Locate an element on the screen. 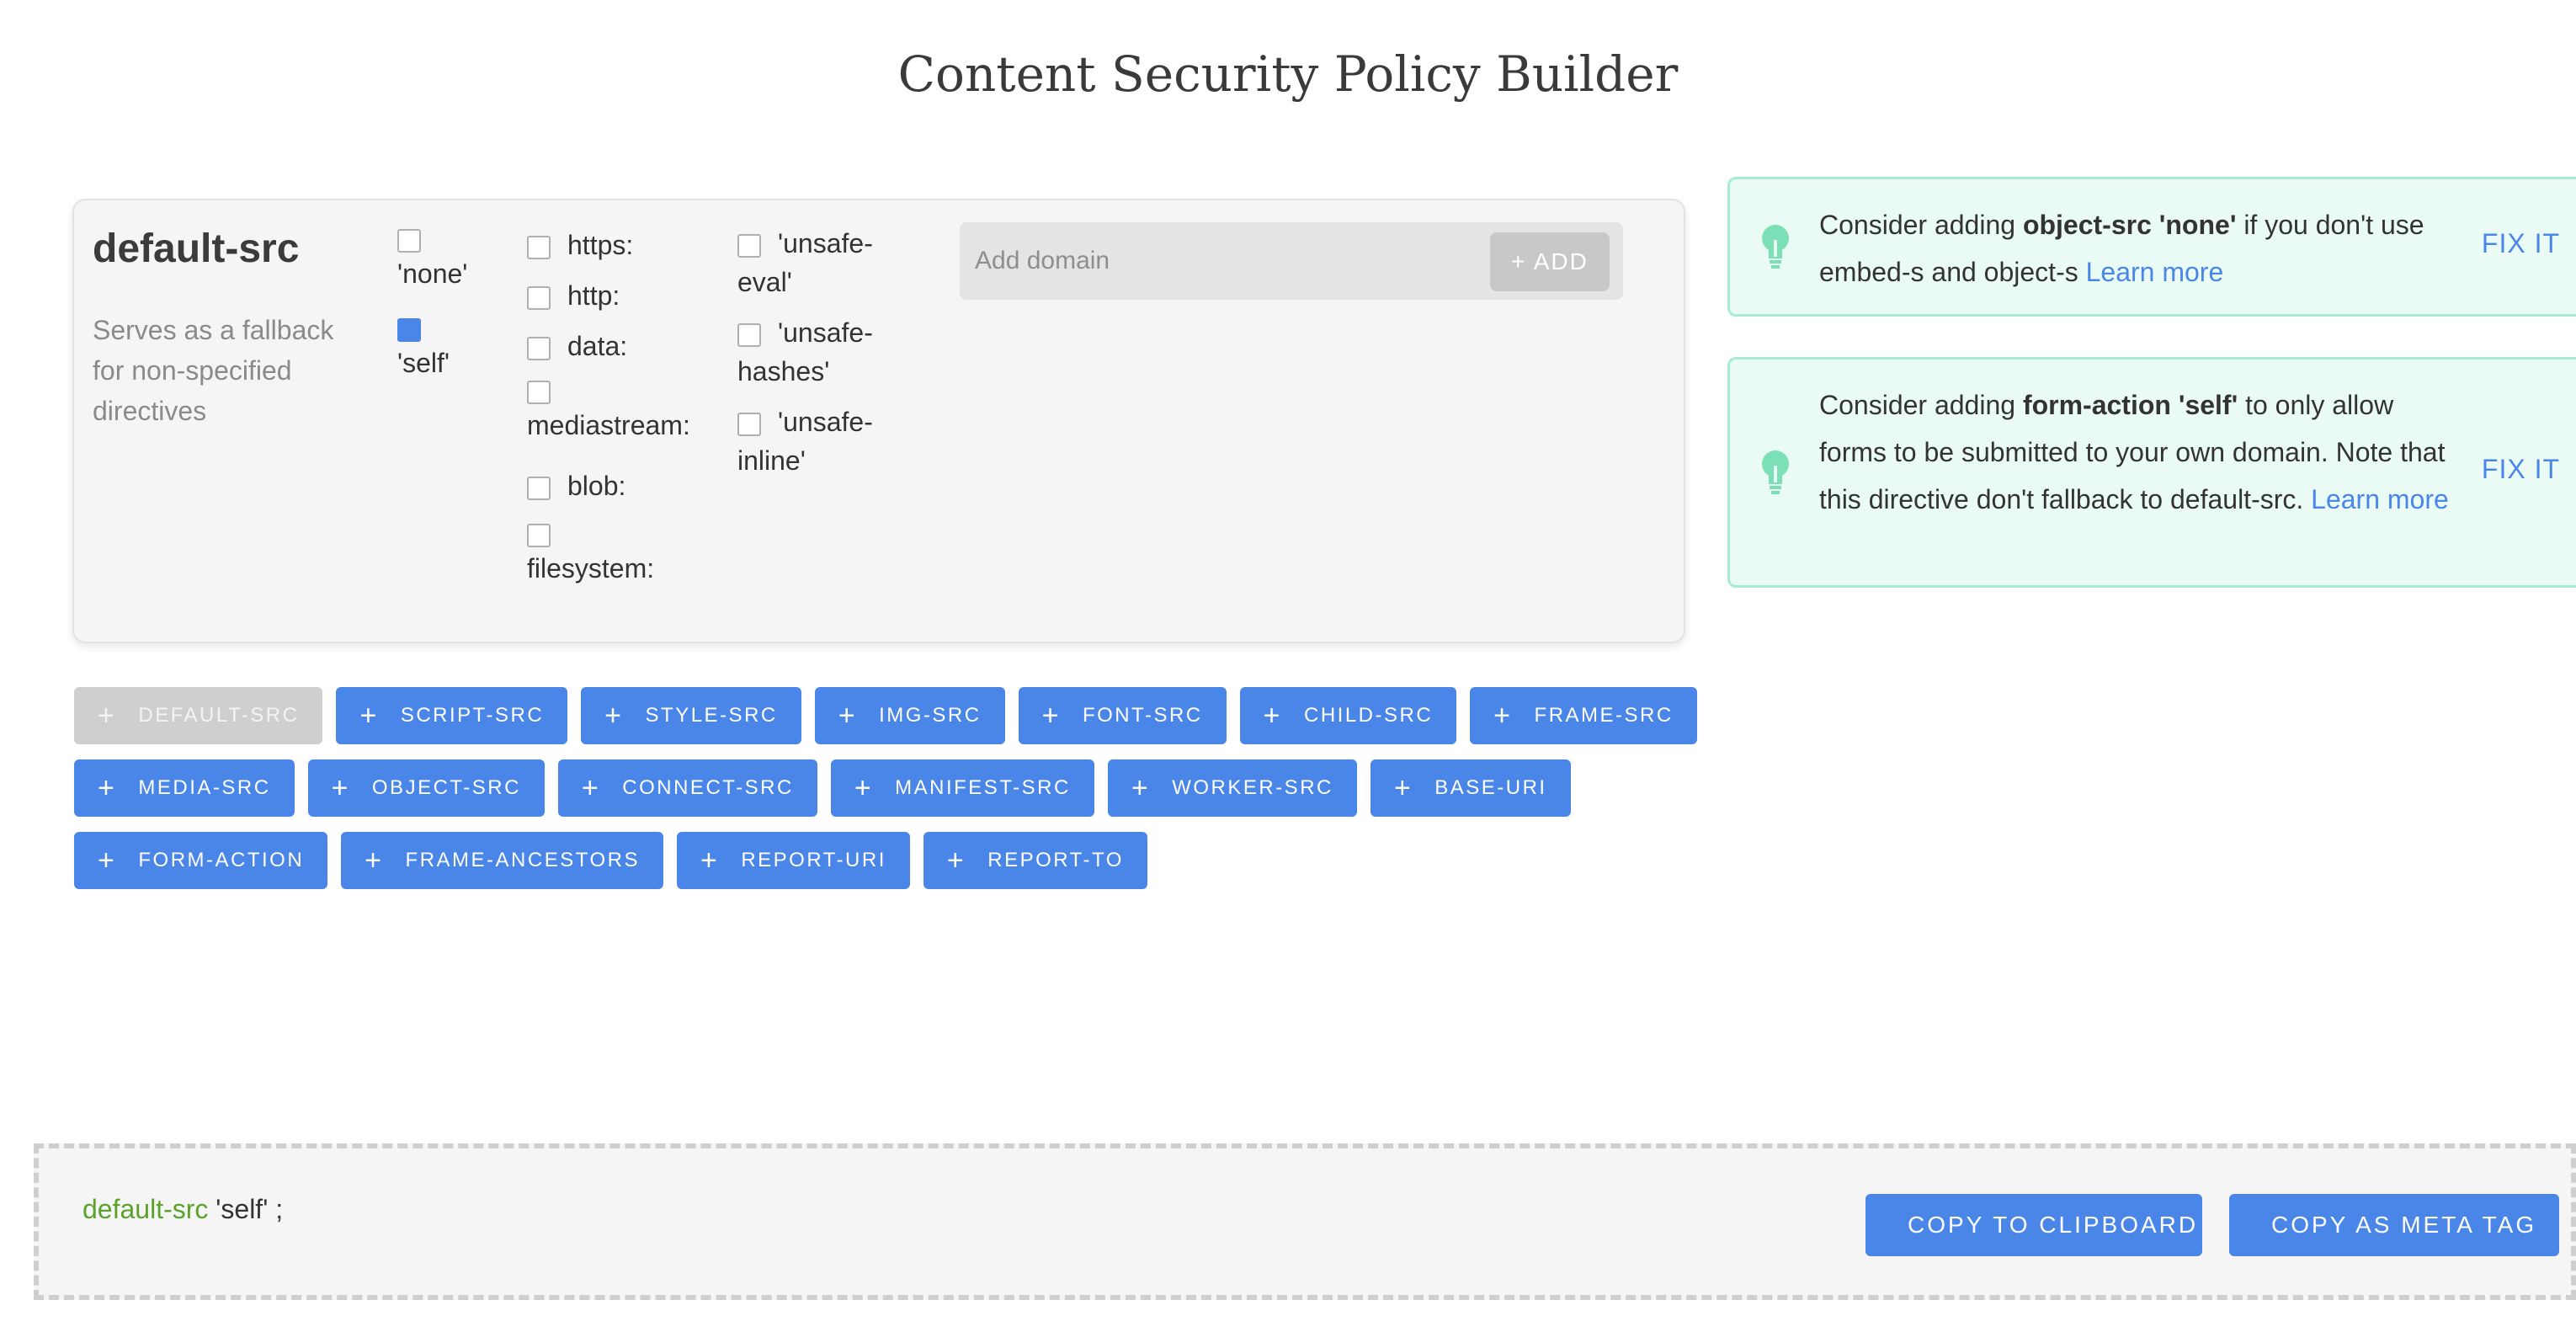  add-font-src-button: + FONT-SRC is located at coordinates (1123, 715).